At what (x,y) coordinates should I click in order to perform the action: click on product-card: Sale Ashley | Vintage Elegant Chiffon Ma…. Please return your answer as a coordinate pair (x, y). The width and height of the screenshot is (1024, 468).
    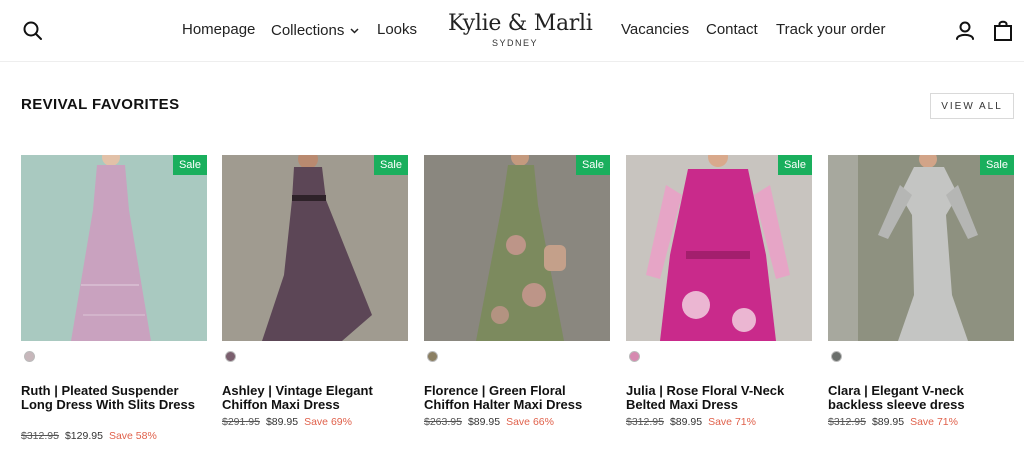
    Looking at the image, I should click on (315, 291).